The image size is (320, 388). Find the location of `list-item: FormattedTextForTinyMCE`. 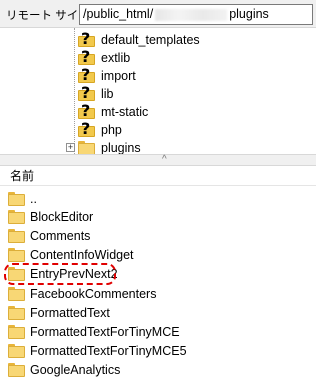

list-item: FormattedTextForTinyMCE is located at coordinates (94, 331).